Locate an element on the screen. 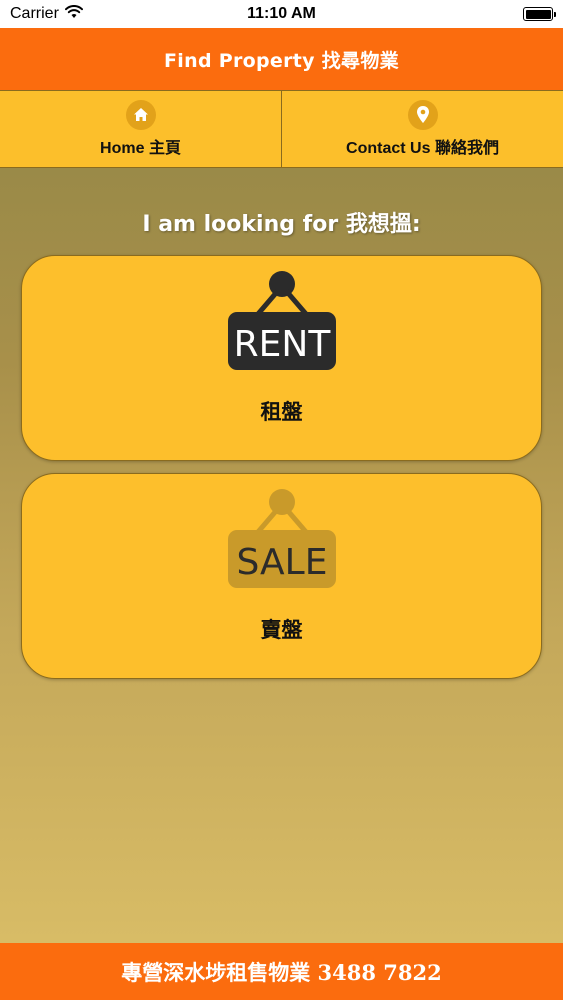 This screenshot has height=1000, width=563. footer-text: 專營深水埗租售物業 3488 7822 is located at coordinates (281, 972).